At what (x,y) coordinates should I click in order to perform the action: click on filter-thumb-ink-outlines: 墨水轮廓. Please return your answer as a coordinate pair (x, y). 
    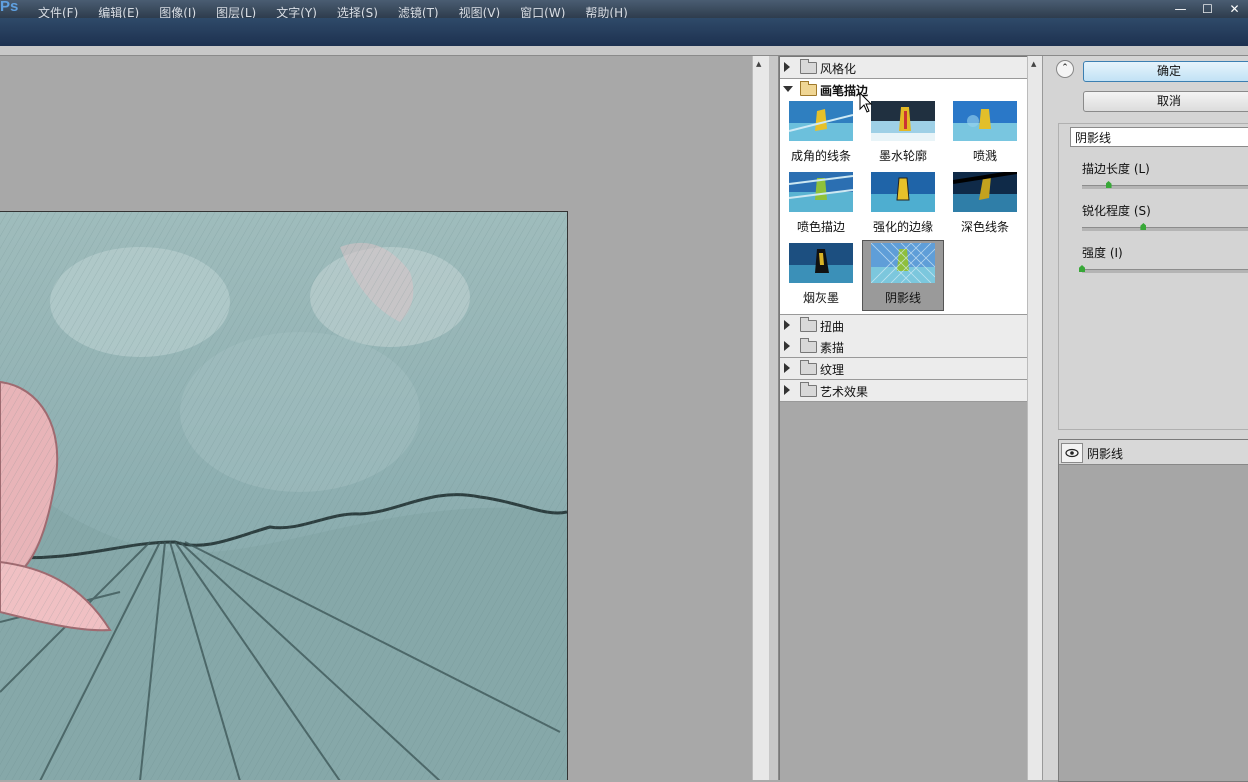
    Looking at the image, I should click on (903, 132).